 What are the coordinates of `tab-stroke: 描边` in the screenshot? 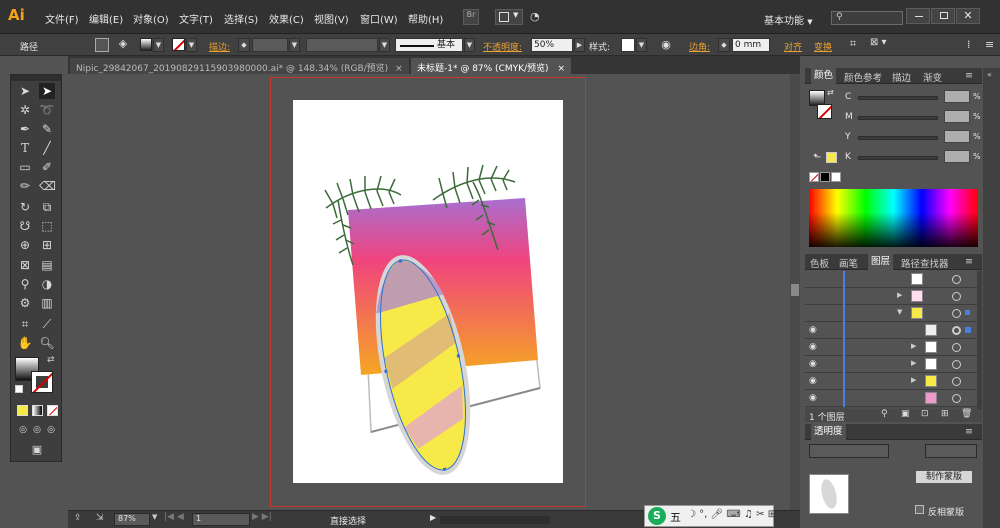 It's located at (901, 77).